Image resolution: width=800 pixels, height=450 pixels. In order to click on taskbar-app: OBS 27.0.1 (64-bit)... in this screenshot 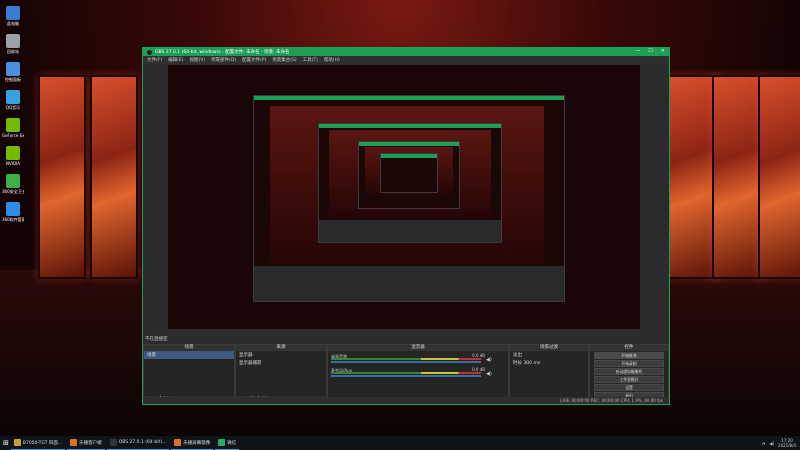, I will do `click(138, 443)`.